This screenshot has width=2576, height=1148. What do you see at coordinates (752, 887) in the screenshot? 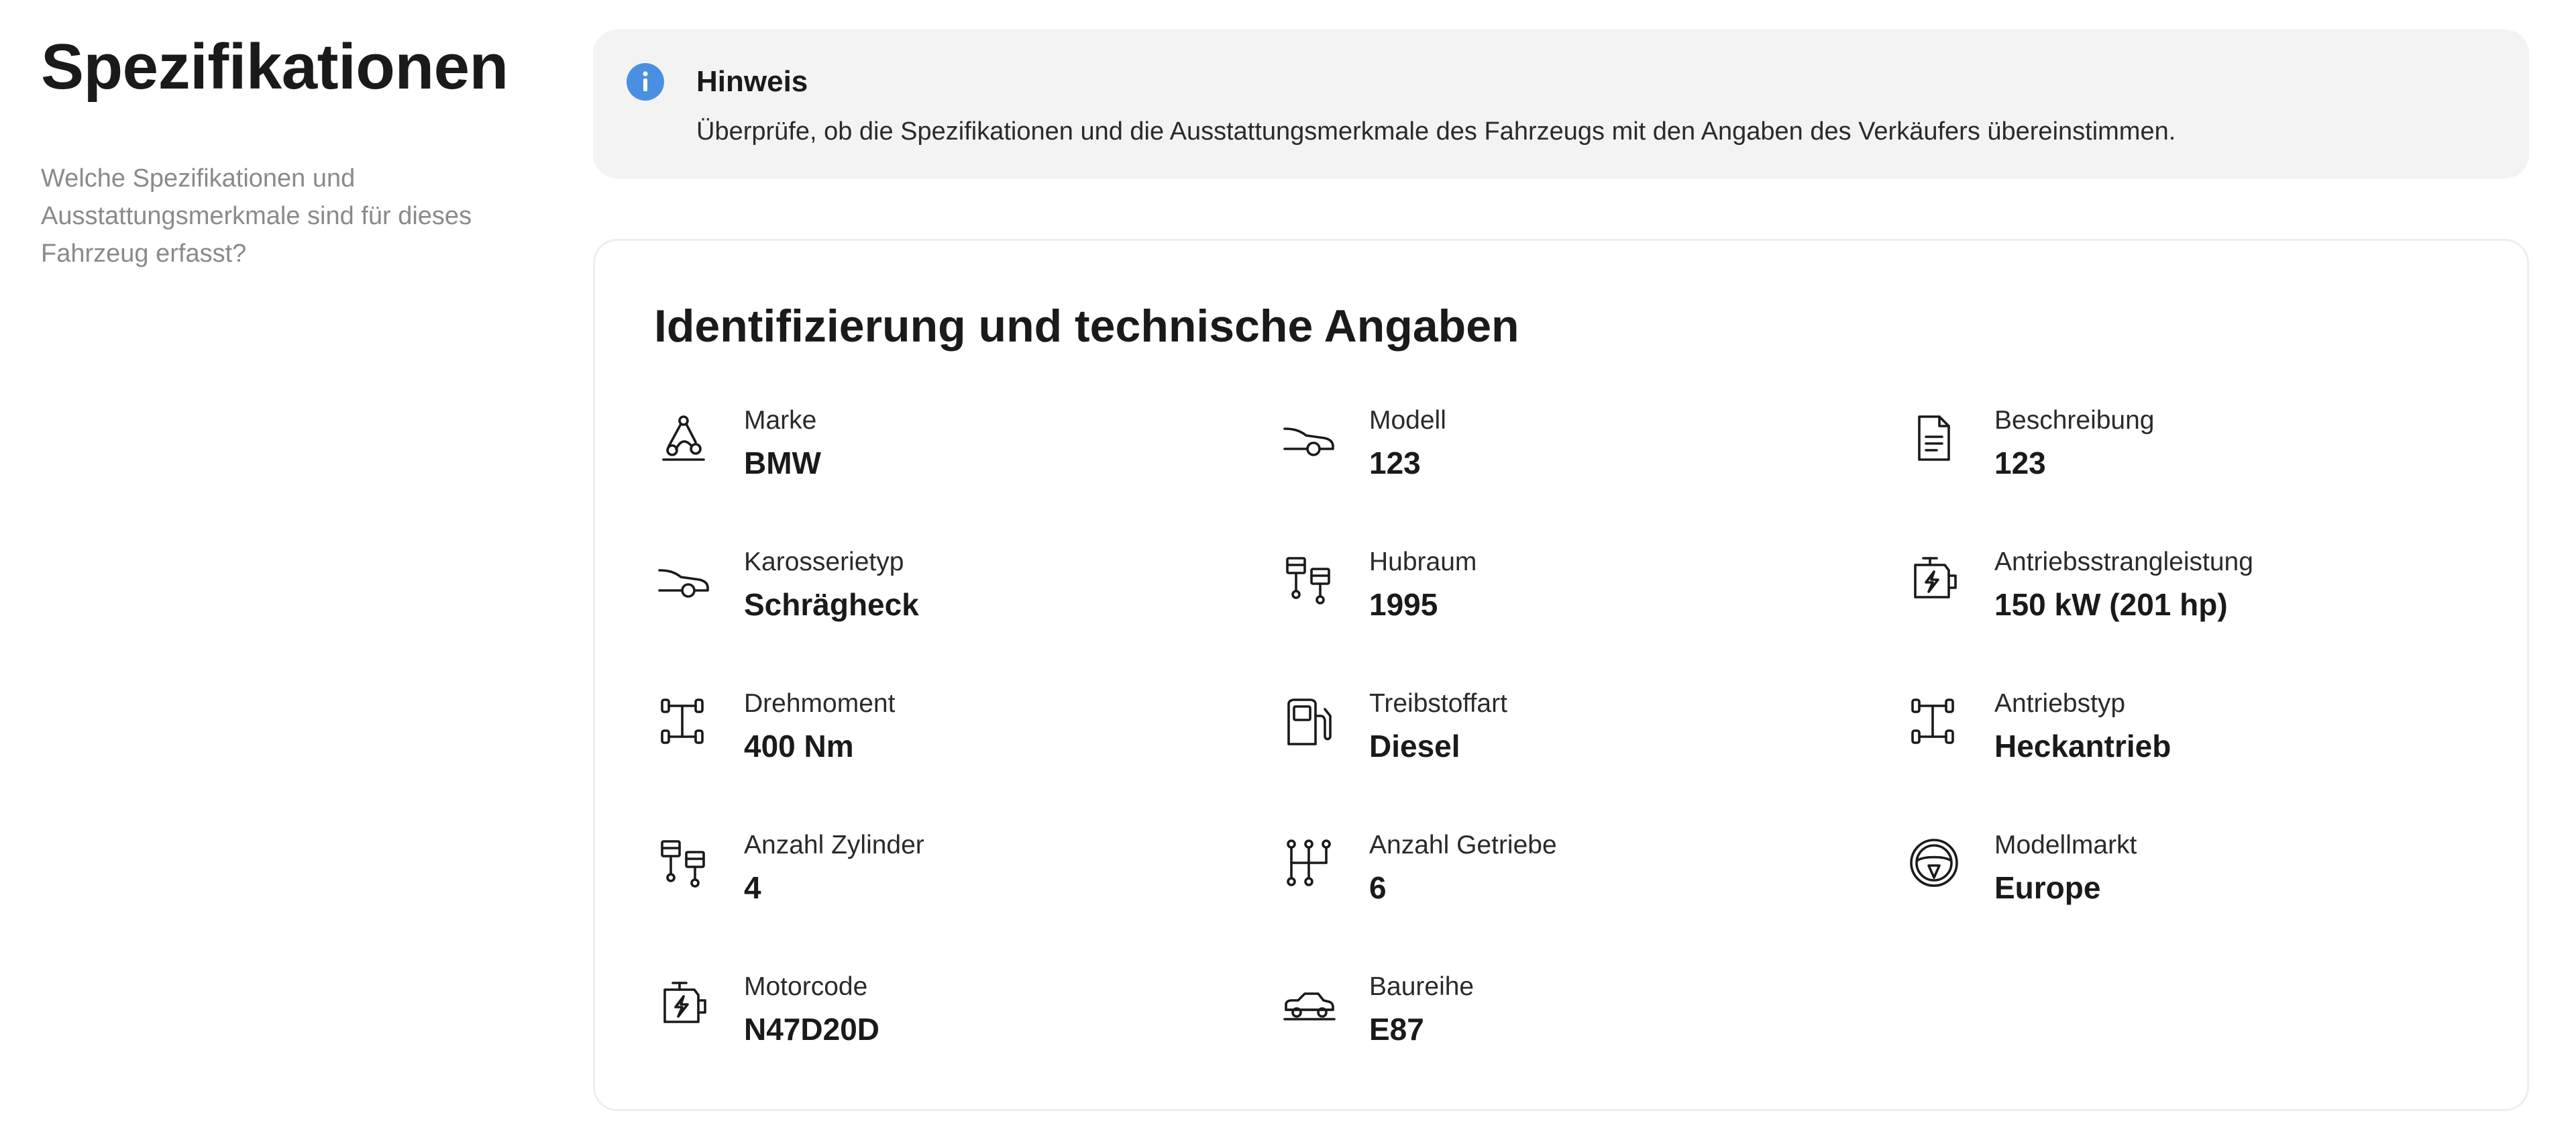
I see `spec-value: 4` at bounding box center [752, 887].